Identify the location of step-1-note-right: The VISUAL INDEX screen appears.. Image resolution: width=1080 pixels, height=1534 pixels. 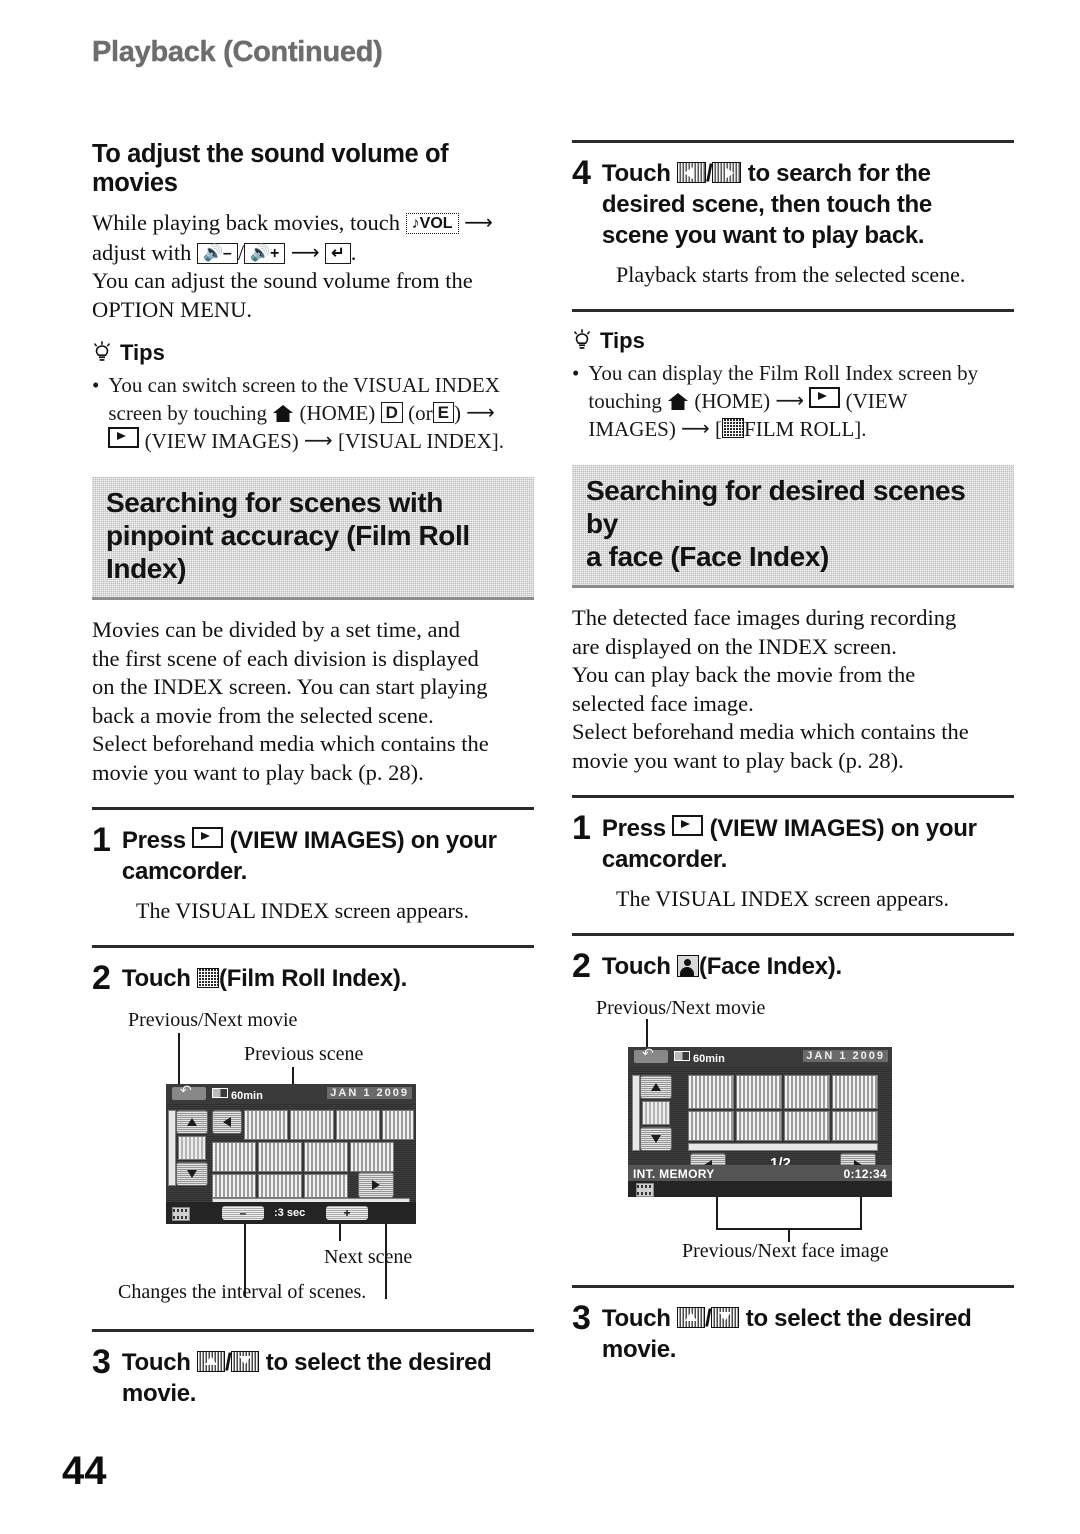
(782, 898).